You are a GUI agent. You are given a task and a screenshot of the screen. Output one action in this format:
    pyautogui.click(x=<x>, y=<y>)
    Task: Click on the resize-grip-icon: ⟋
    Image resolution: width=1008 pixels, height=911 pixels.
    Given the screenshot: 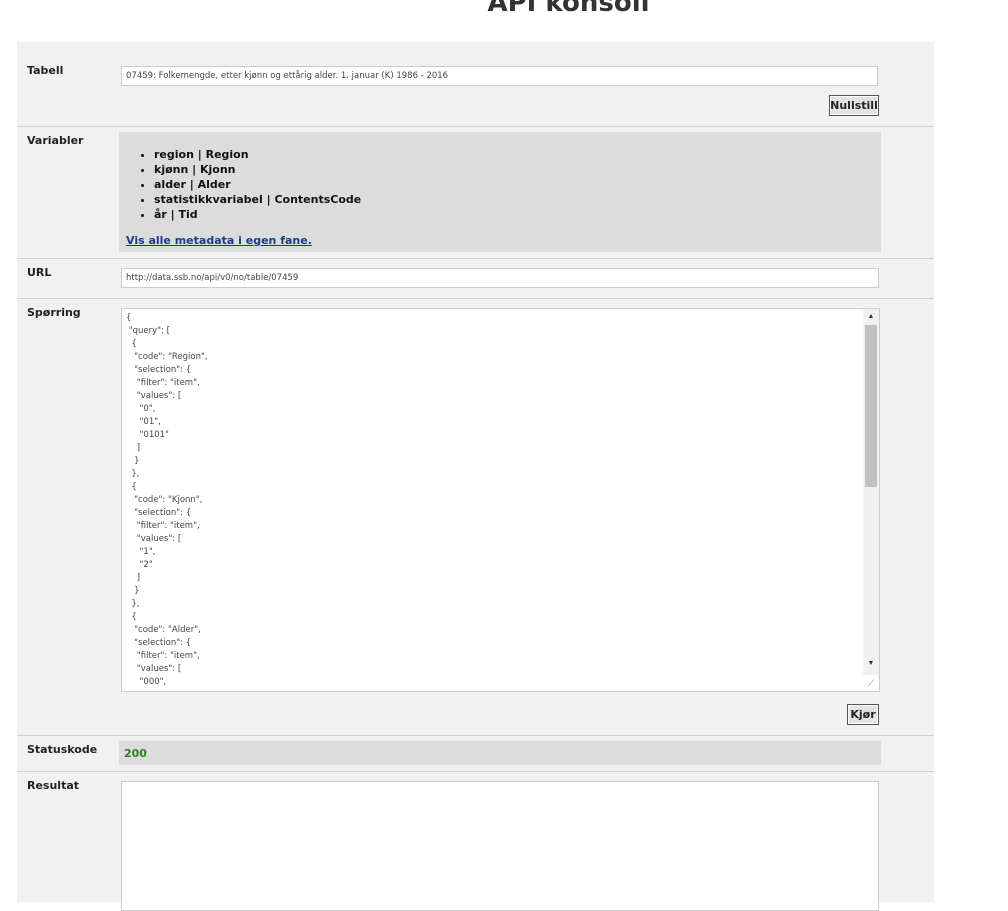 What is the action you would take?
    pyautogui.click(x=871, y=683)
    